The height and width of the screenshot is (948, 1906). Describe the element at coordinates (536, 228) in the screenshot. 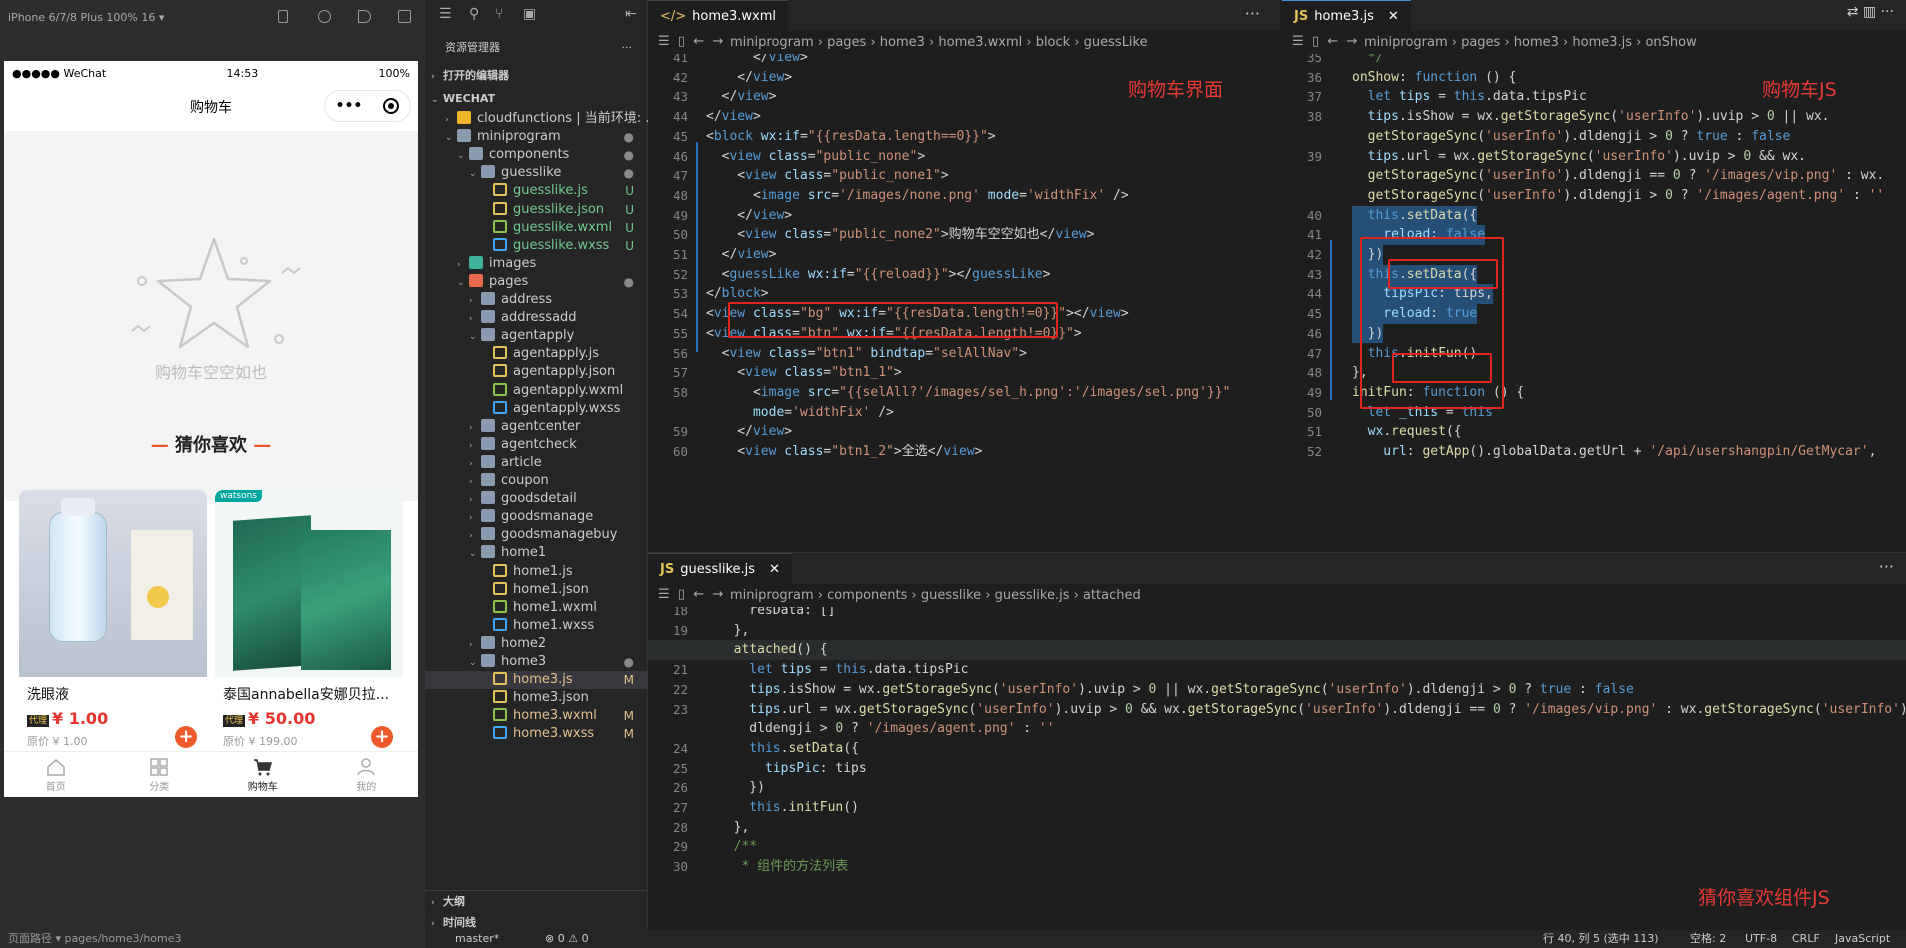

I see `tree-file: guesslike.wxml U` at that location.